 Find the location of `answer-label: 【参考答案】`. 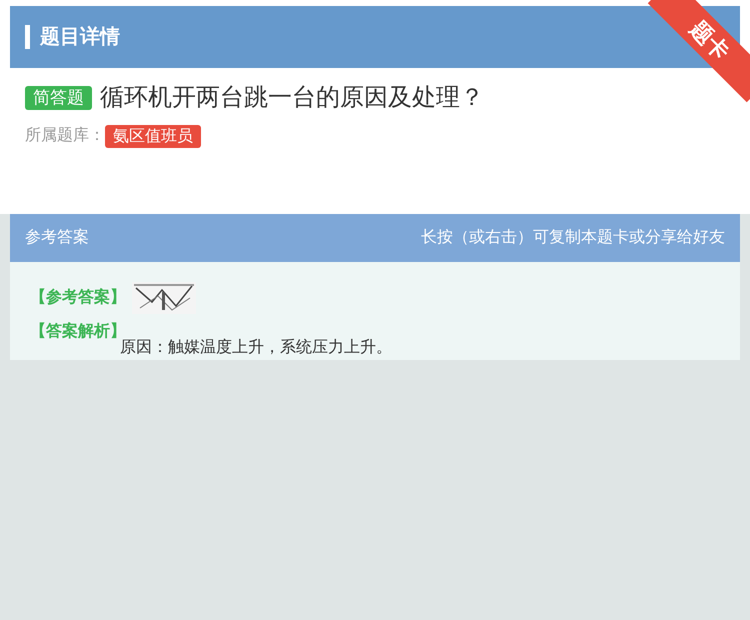

answer-label: 【参考答案】 is located at coordinates (78, 297).